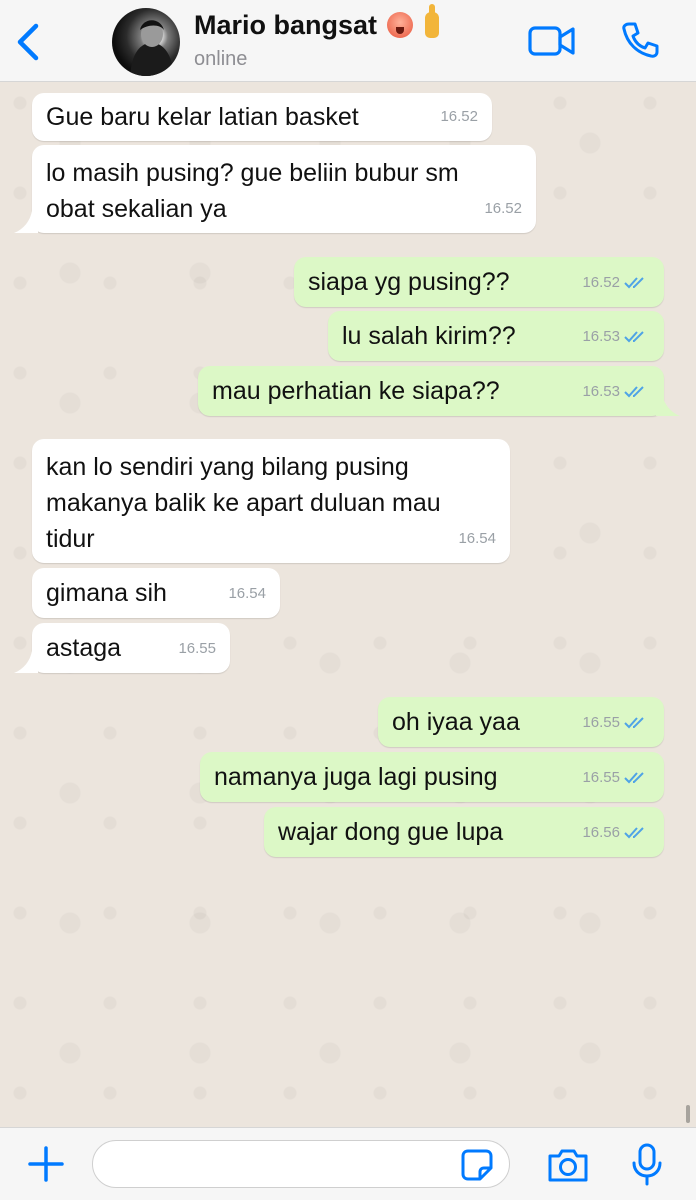 The width and height of the screenshot is (696, 1200). What do you see at coordinates (431, 391) in the screenshot?
I see `message-bubble-outgoing: mau perhatian ke siapa?? 16.53` at bounding box center [431, 391].